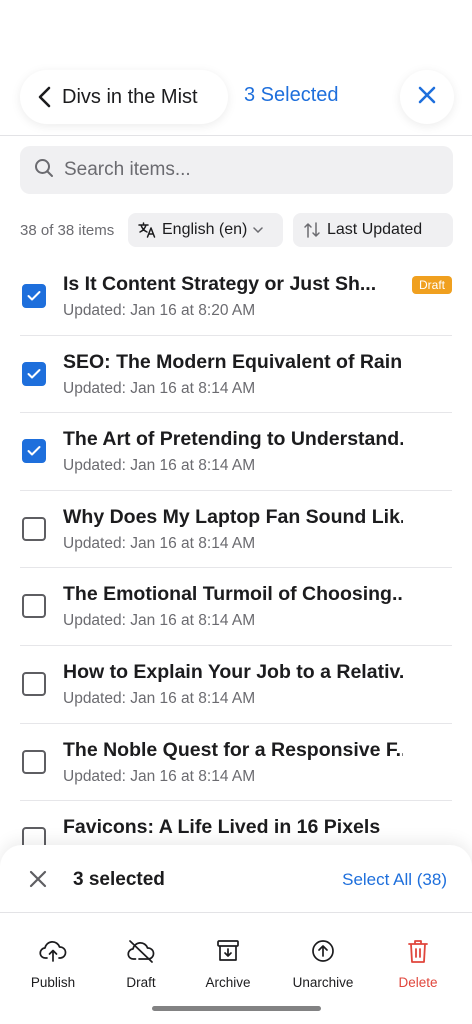 The image size is (472, 1024). I want to click on archive-button: Archive, so click(228, 963).